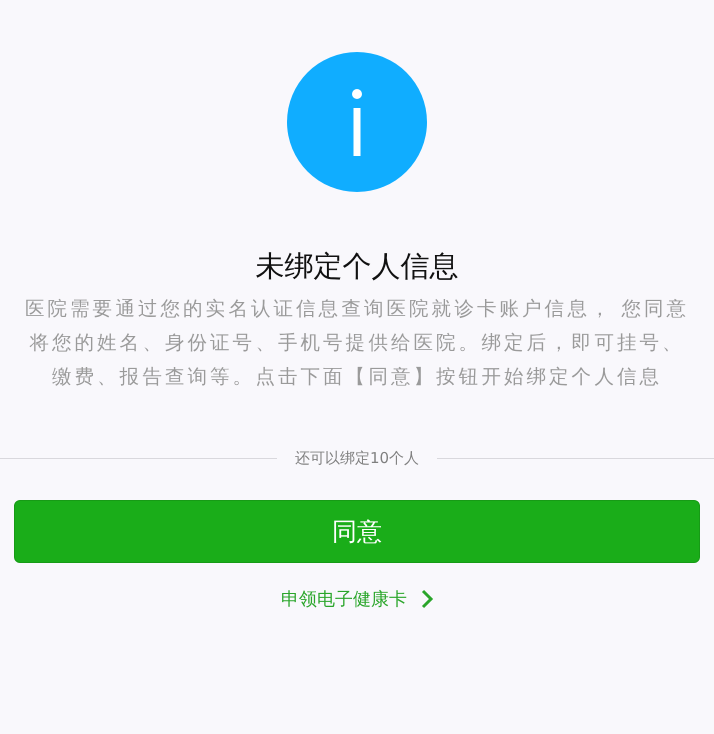 The image size is (714, 734). Describe the element at coordinates (427, 599) in the screenshot. I see `chevron-right-icon` at that location.